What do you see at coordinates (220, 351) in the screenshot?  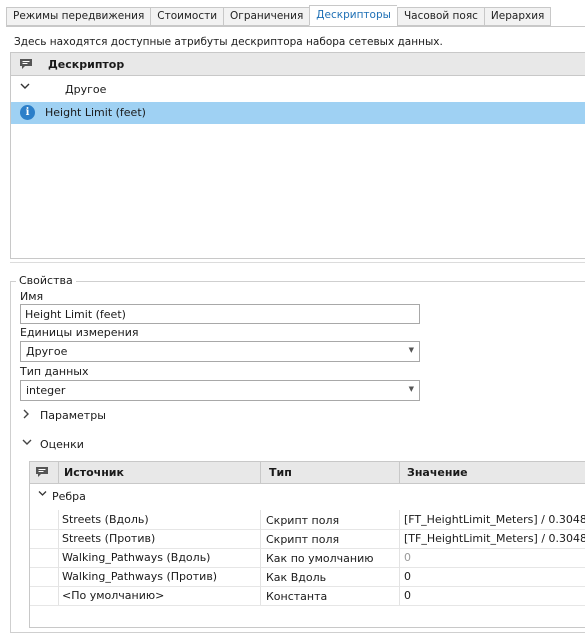 I see `units-select: Другое ▼` at bounding box center [220, 351].